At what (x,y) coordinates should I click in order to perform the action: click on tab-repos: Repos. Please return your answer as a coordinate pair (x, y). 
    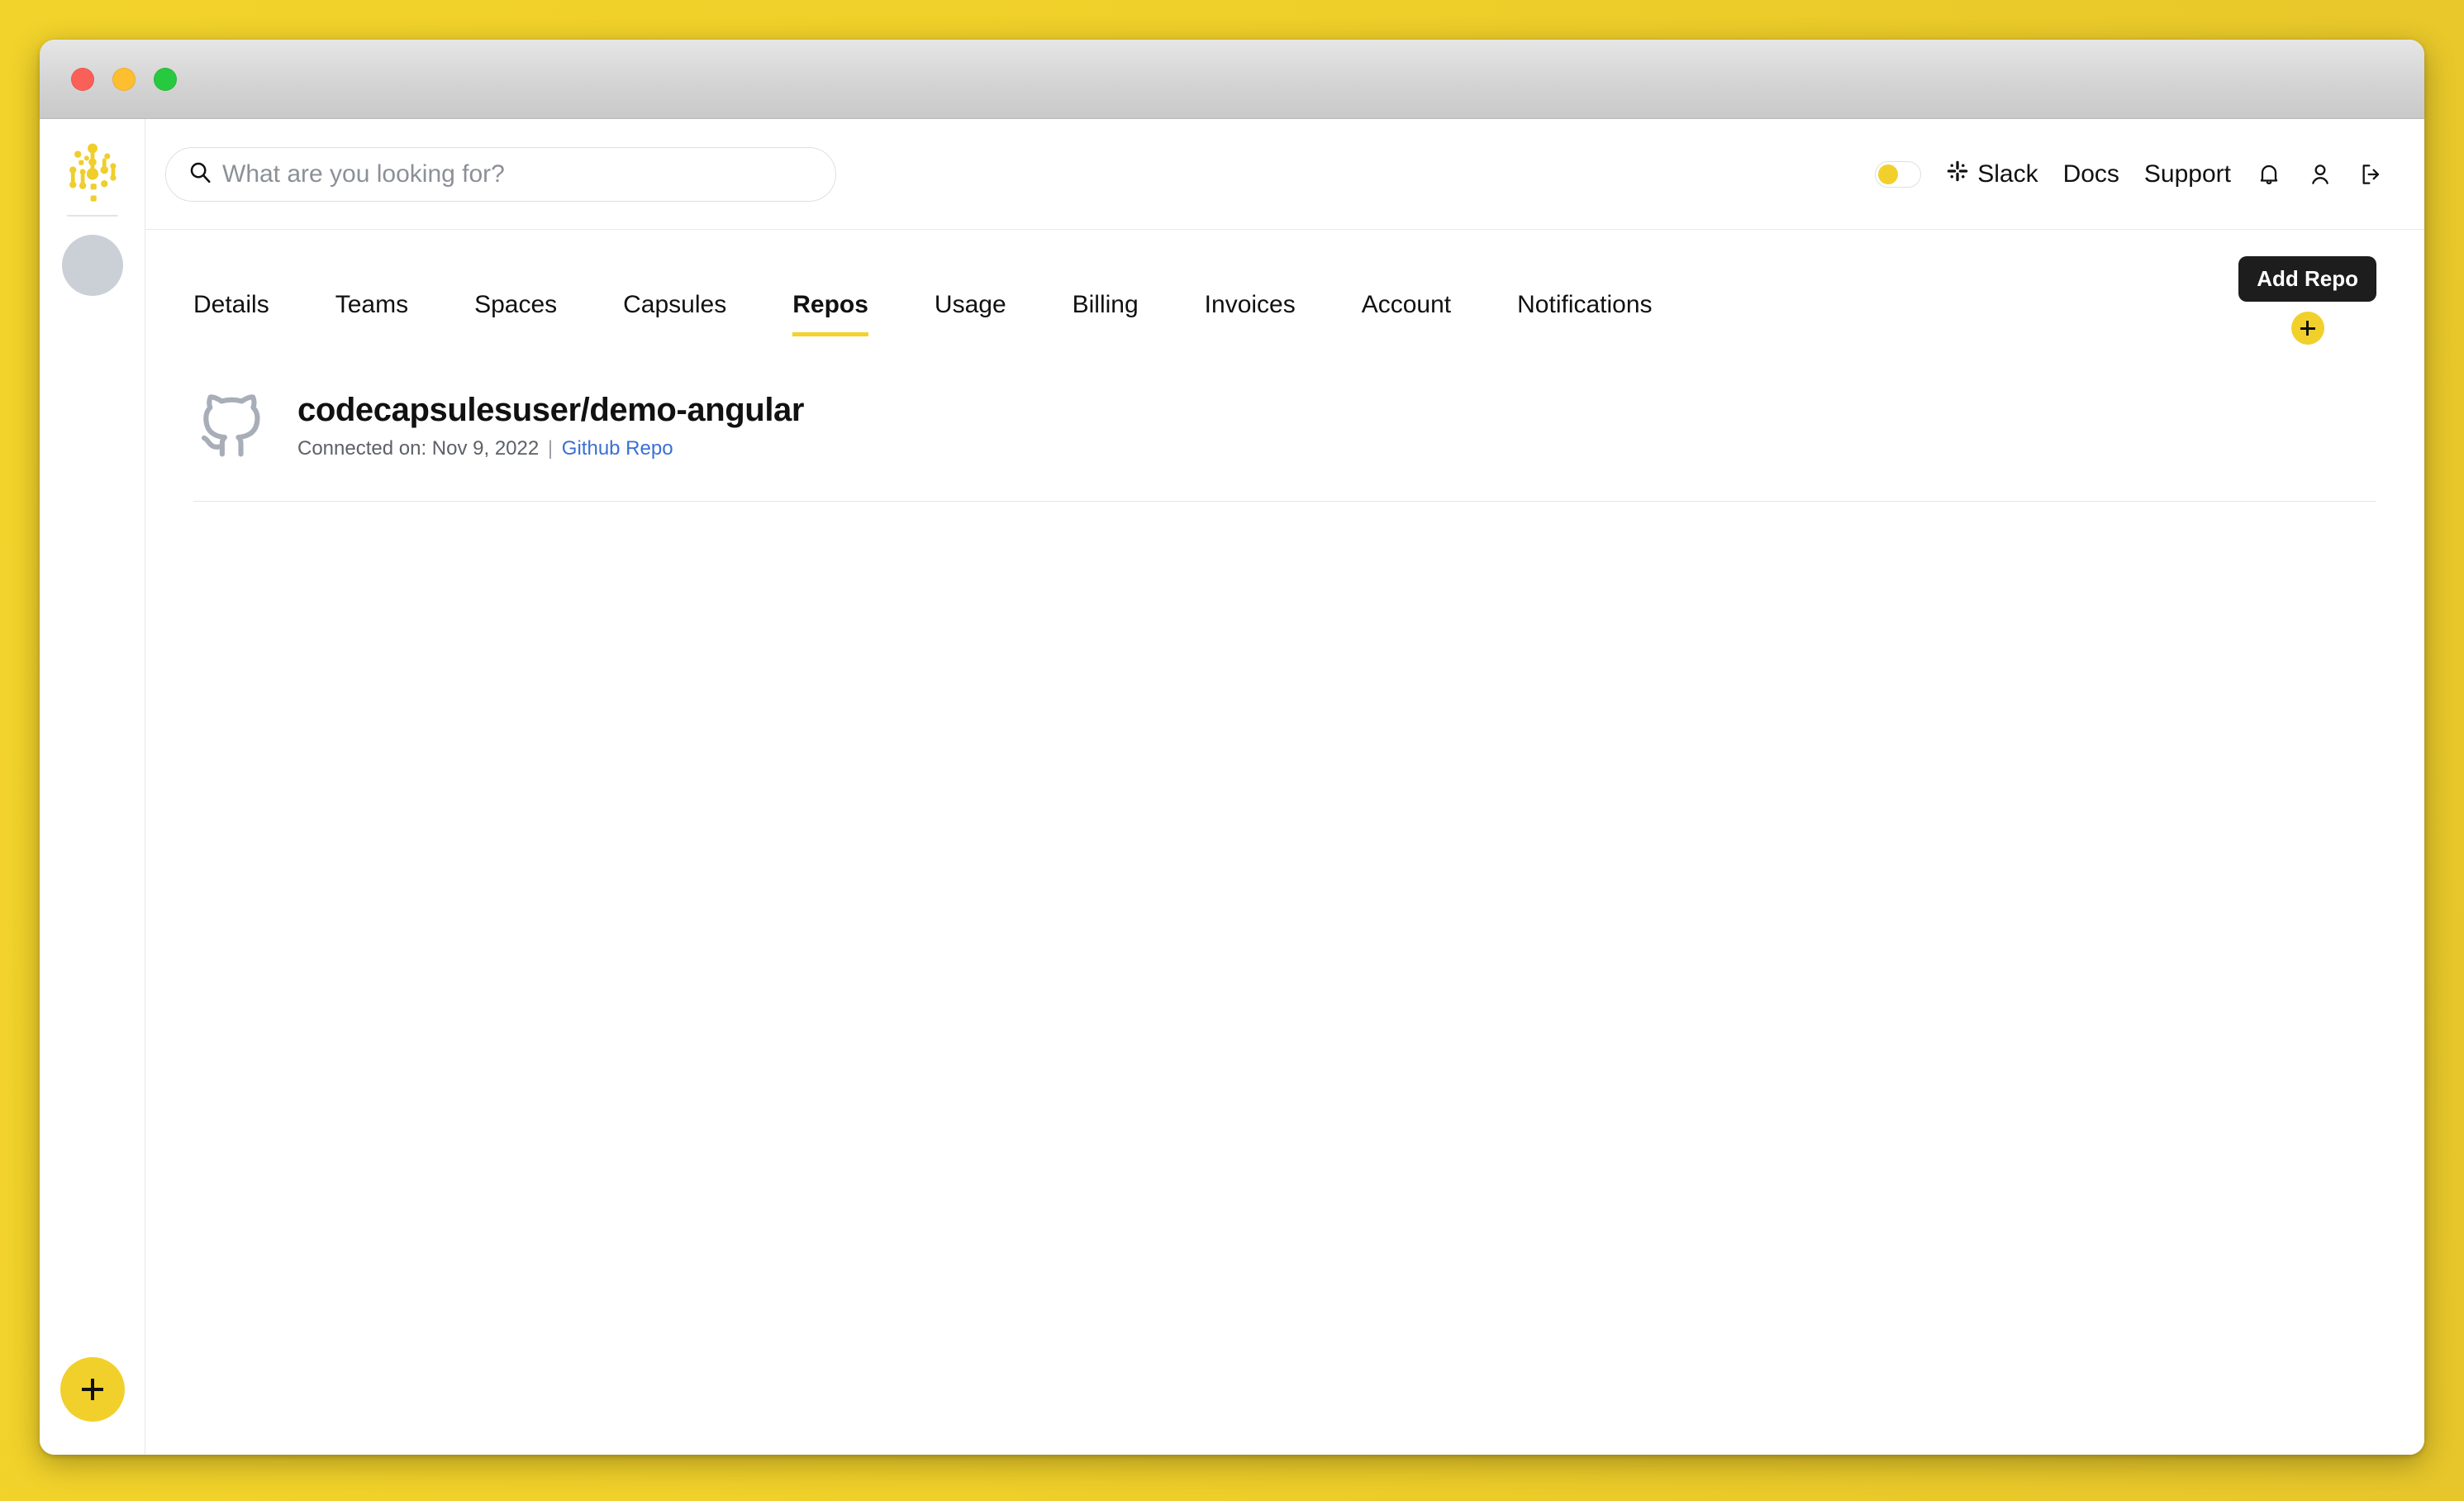
    Looking at the image, I should click on (830, 313).